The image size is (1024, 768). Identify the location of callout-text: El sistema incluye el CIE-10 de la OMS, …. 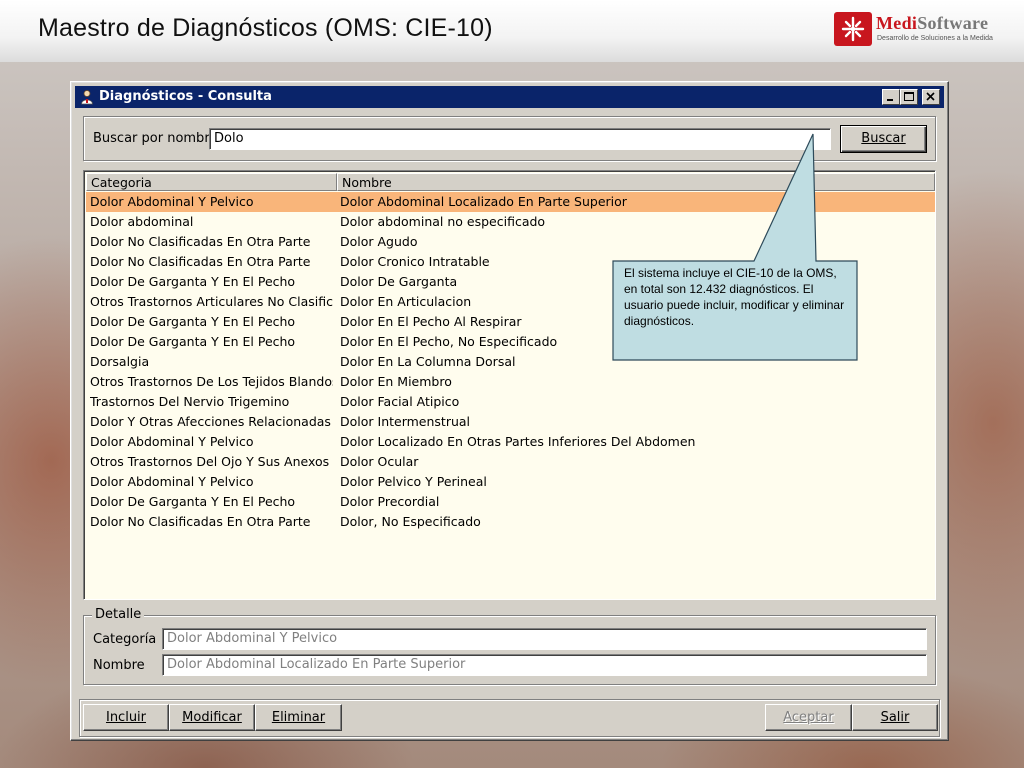
(734, 297).